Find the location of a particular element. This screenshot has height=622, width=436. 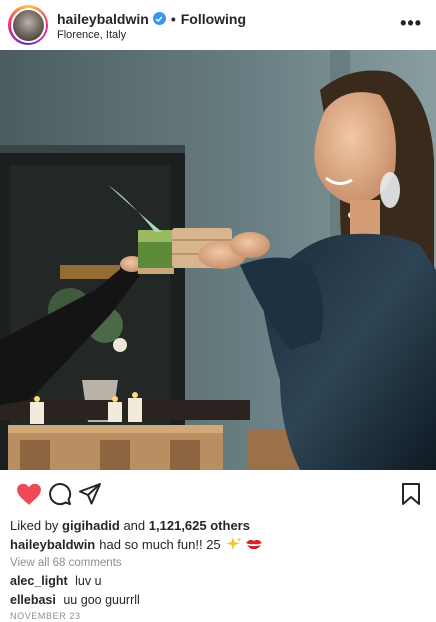

likes-count-link: 1,121,625 others is located at coordinates (199, 525).